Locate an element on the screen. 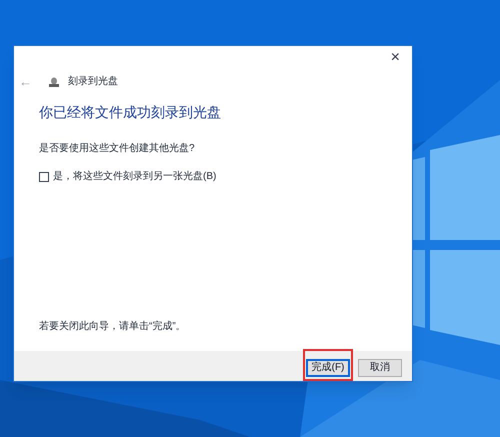 The height and width of the screenshot is (437, 500). page-heading: 你已经将文件成功刻录到光盘 is located at coordinates (130, 112).